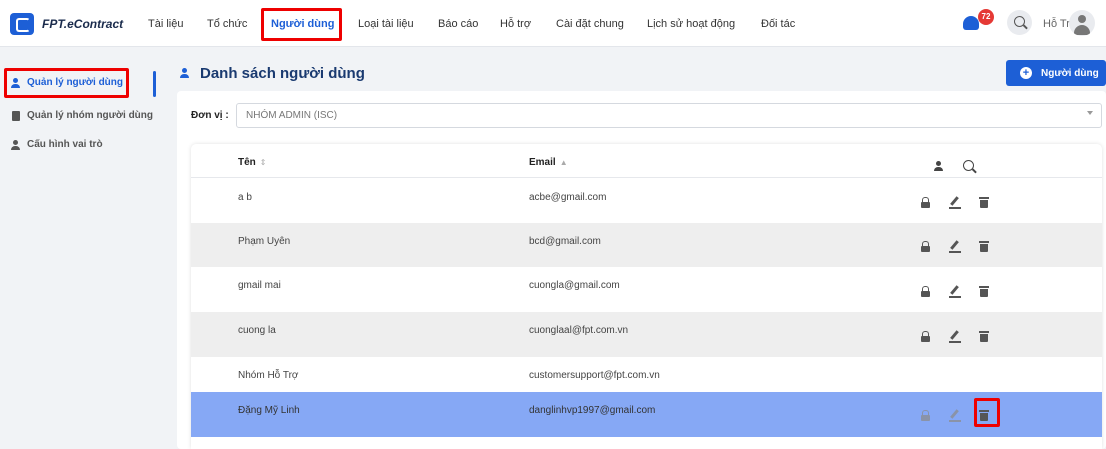 This screenshot has height=449, width=1106. What do you see at coordinates (80, 248) in the screenshot?
I see `sidebar` at bounding box center [80, 248].